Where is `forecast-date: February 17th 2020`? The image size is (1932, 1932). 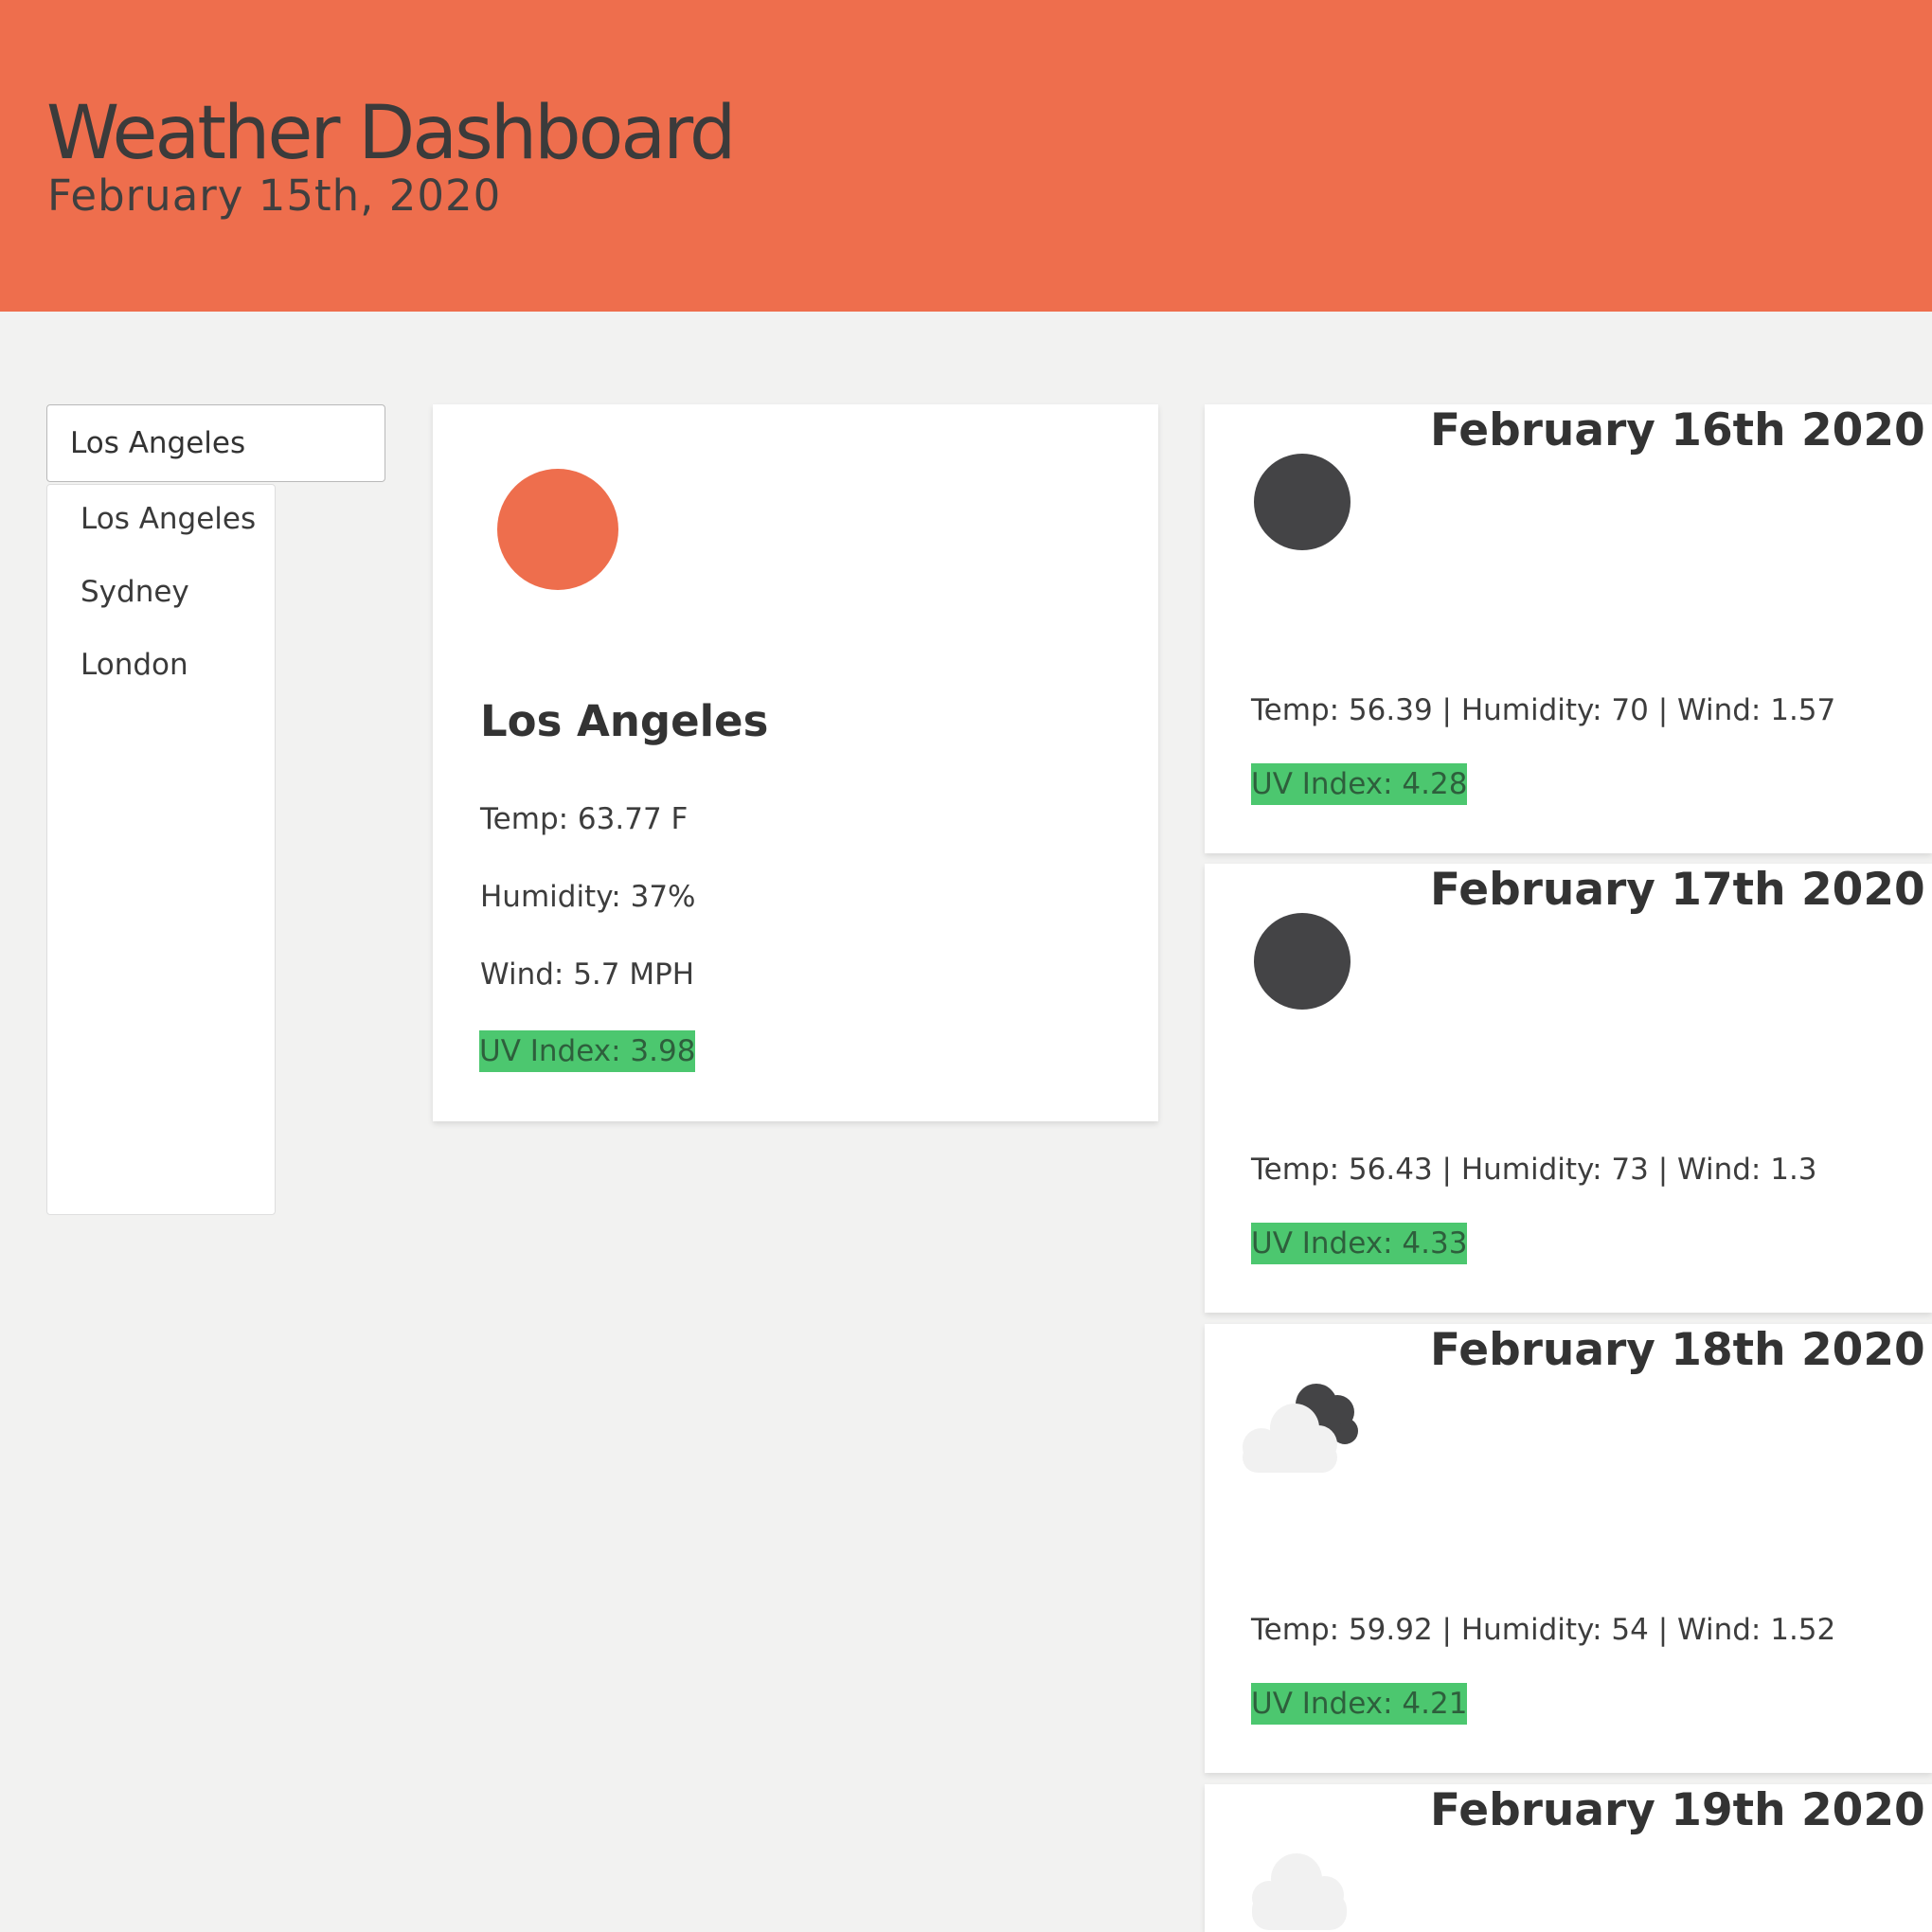
forecast-date: February 17th 2020 is located at coordinates (1677, 890).